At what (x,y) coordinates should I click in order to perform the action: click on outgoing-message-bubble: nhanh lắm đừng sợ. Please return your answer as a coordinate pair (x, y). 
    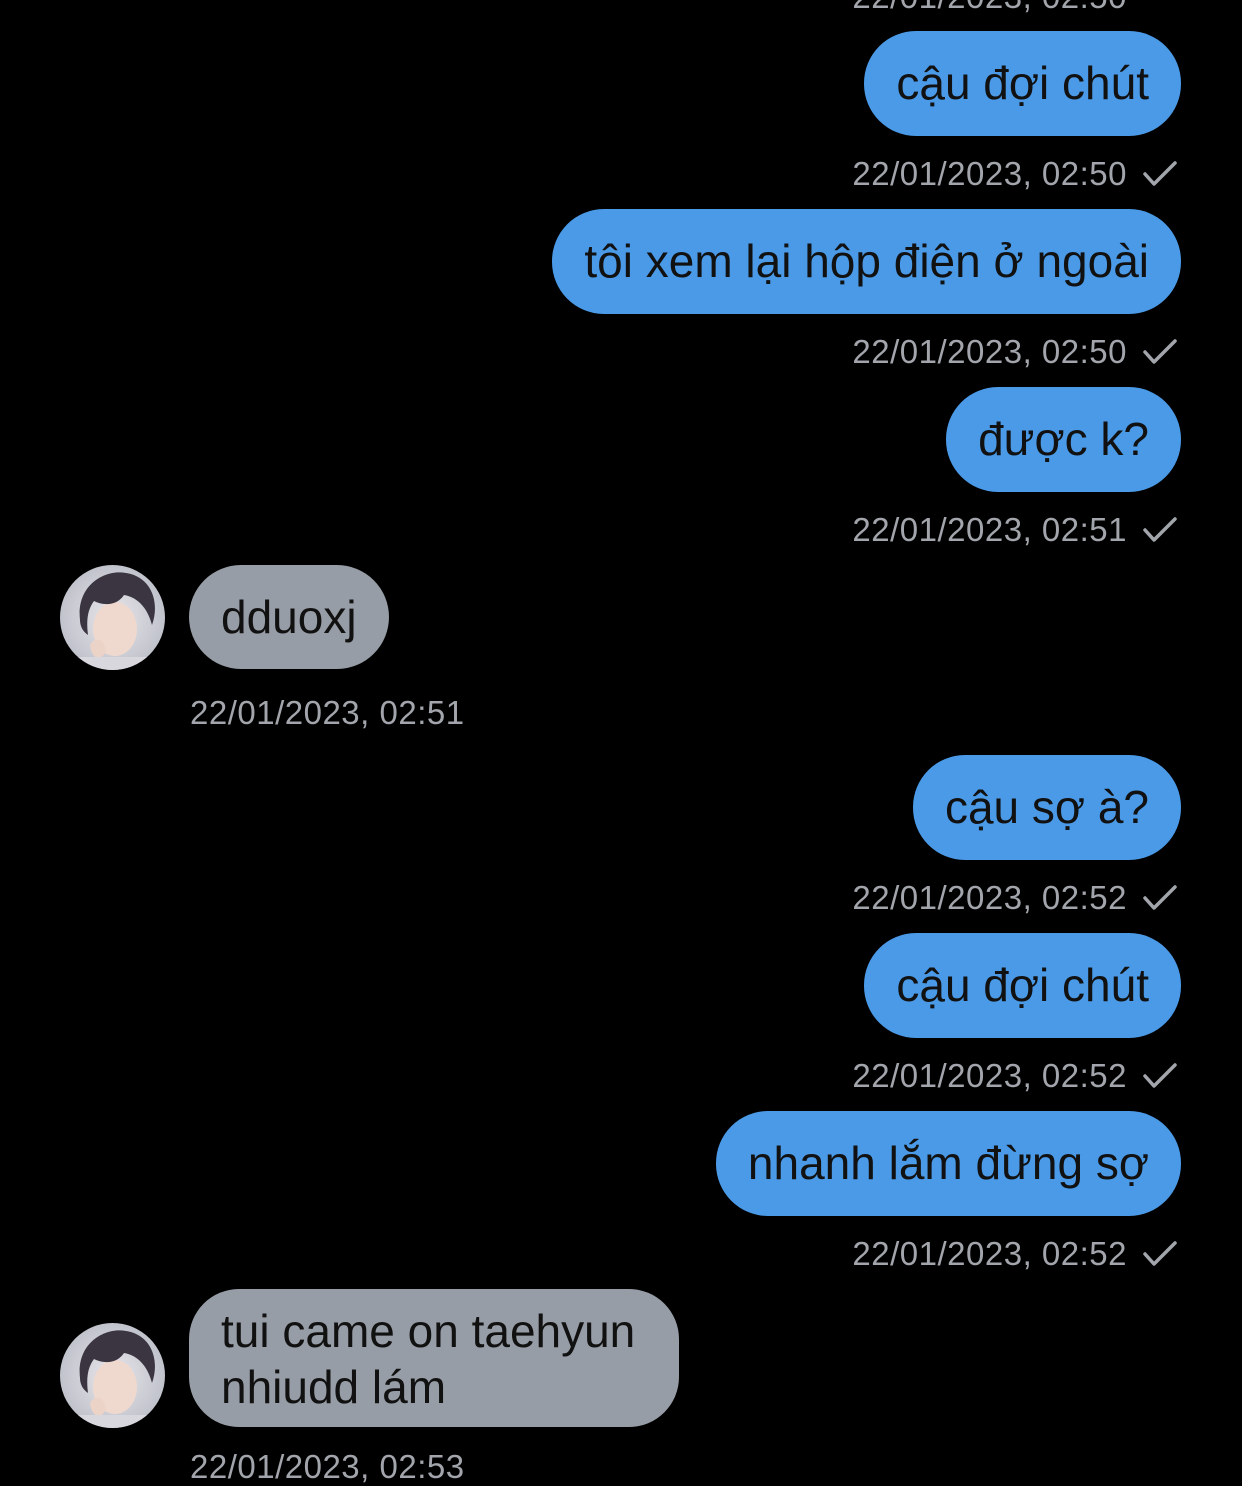
    Looking at the image, I should click on (948, 1163).